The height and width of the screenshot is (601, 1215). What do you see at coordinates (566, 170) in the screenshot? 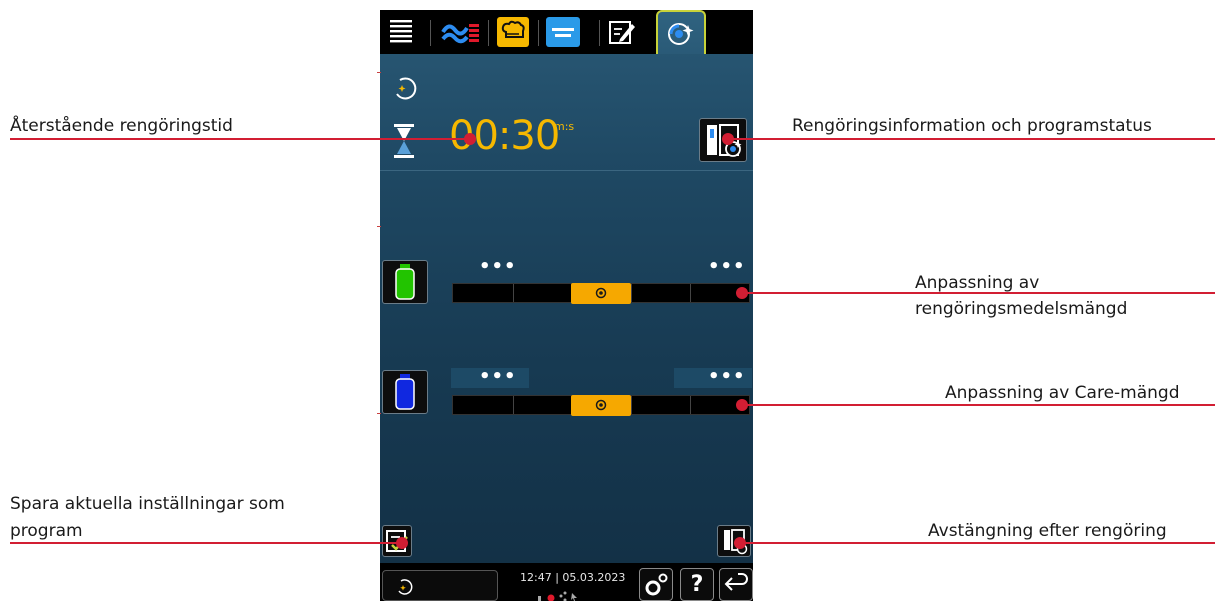
I see `section-divider` at bounding box center [566, 170].